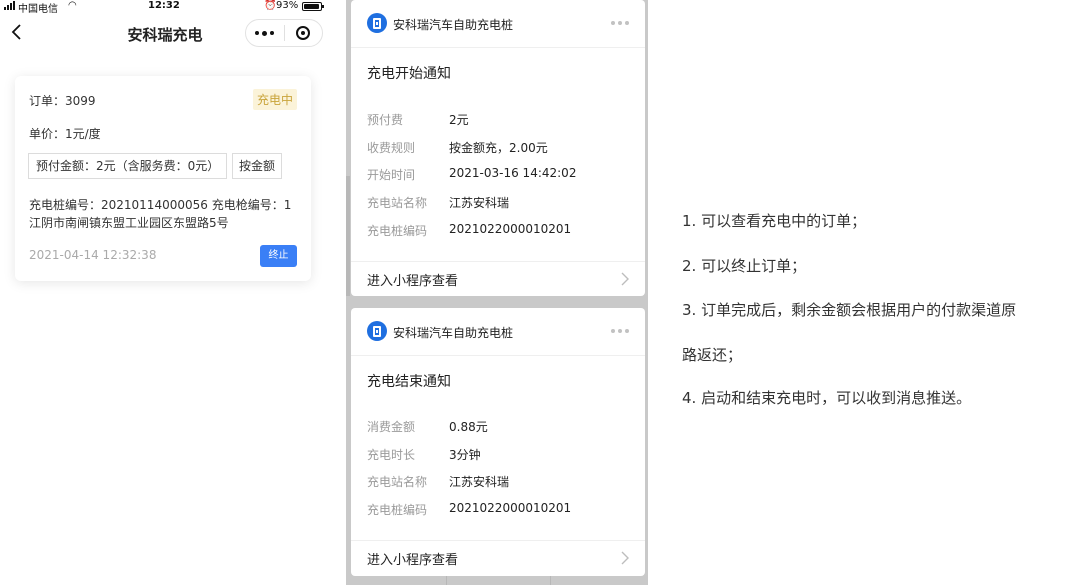 This screenshot has height=585, width=1090. What do you see at coordinates (409, 382) in the screenshot?
I see `notification-title: 充电结束通知` at bounding box center [409, 382].